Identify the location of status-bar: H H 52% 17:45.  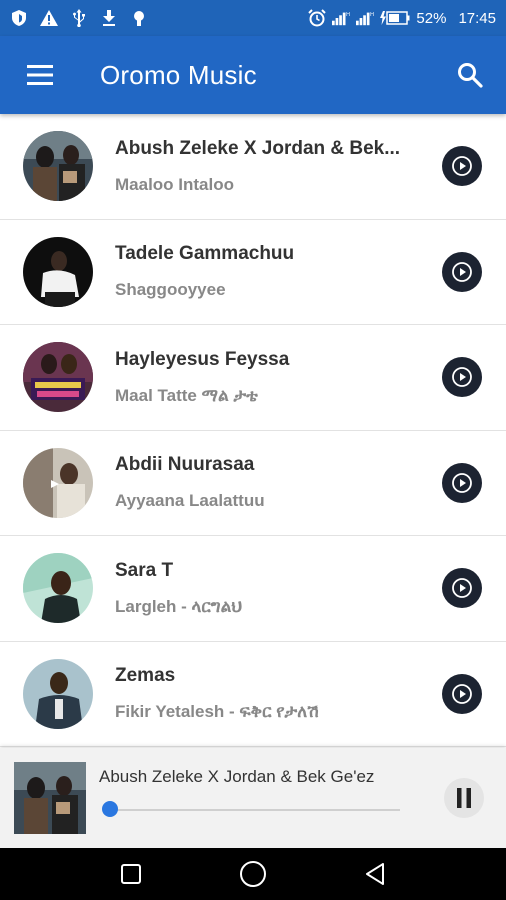
(253, 18).